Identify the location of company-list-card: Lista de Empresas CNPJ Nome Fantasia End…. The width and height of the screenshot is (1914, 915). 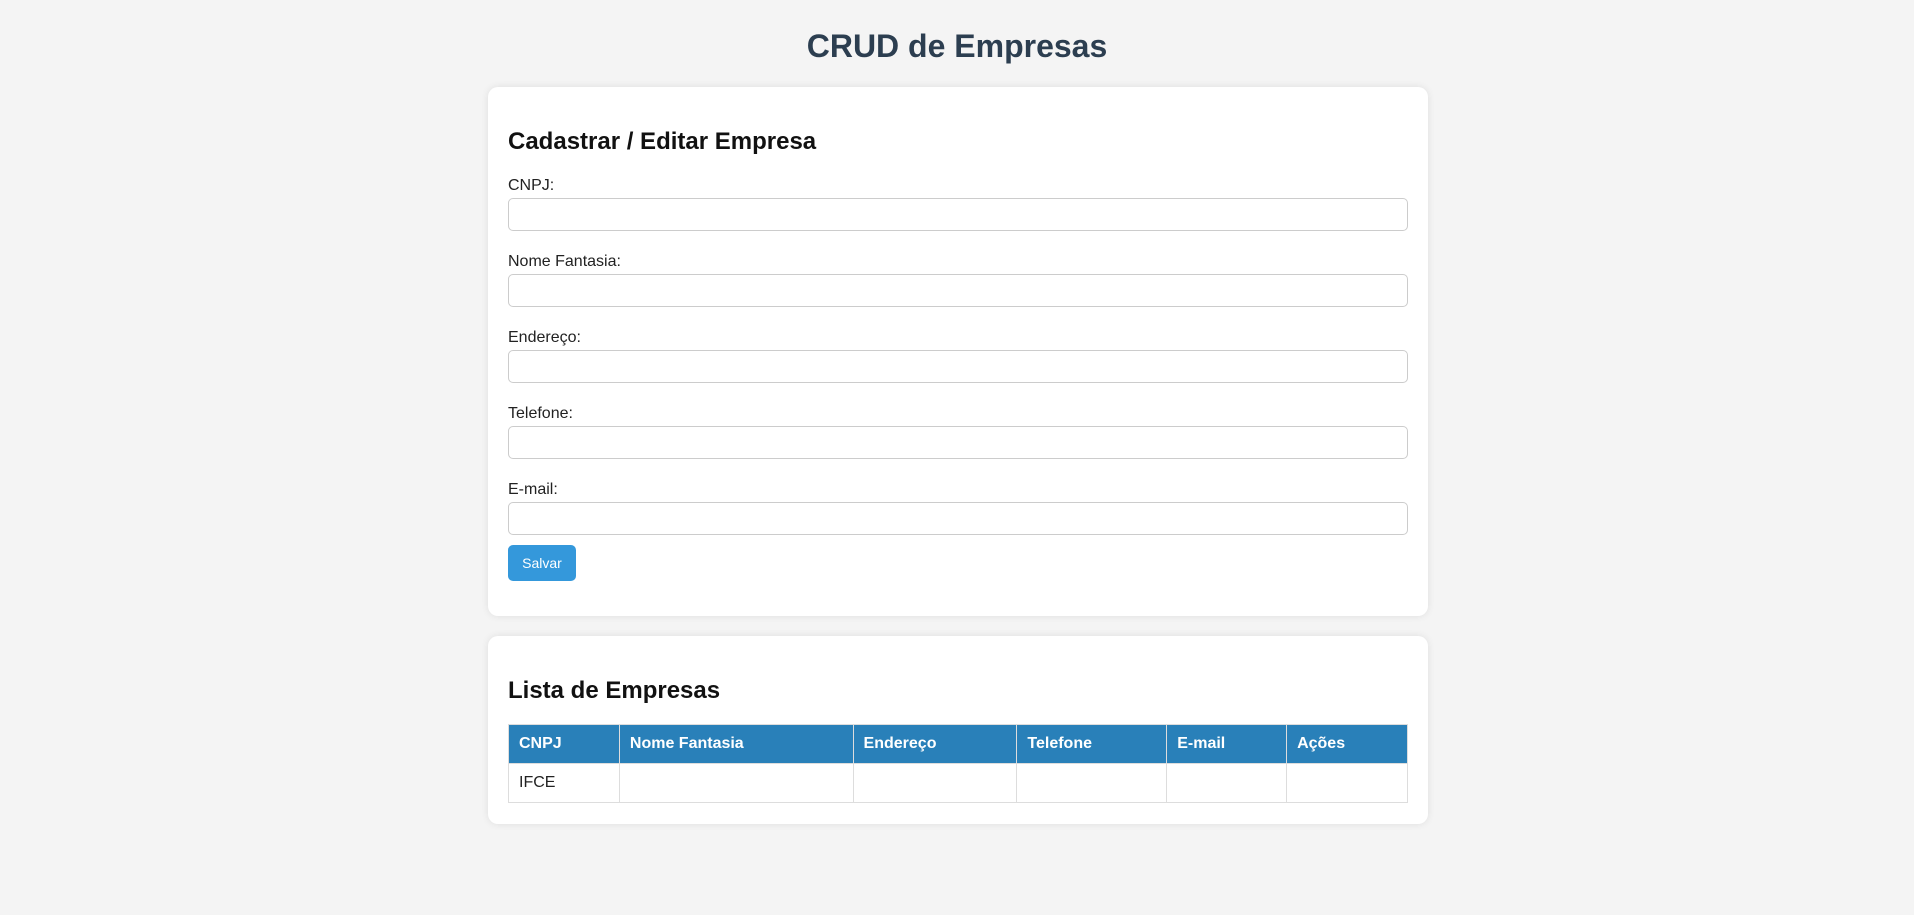
(958, 730).